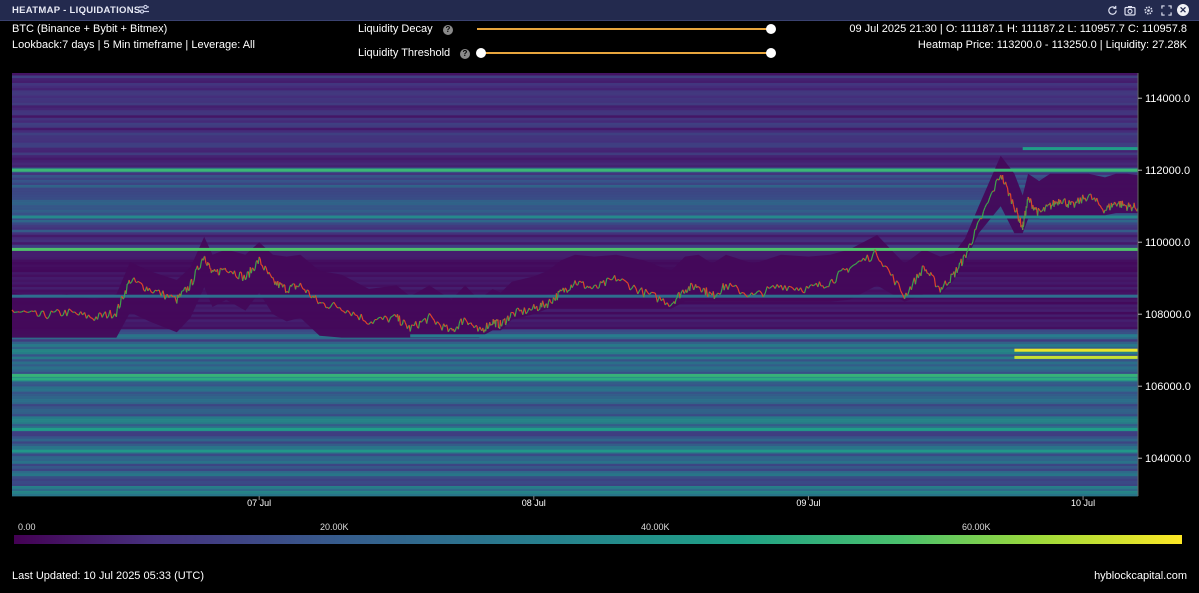 This screenshot has width=1199, height=593. What do you see at coordinates (76, 10) in the screenshot?
I see `window-title: HEATMAP - LIQUIDATIONS` at bounding box center [76, 10].